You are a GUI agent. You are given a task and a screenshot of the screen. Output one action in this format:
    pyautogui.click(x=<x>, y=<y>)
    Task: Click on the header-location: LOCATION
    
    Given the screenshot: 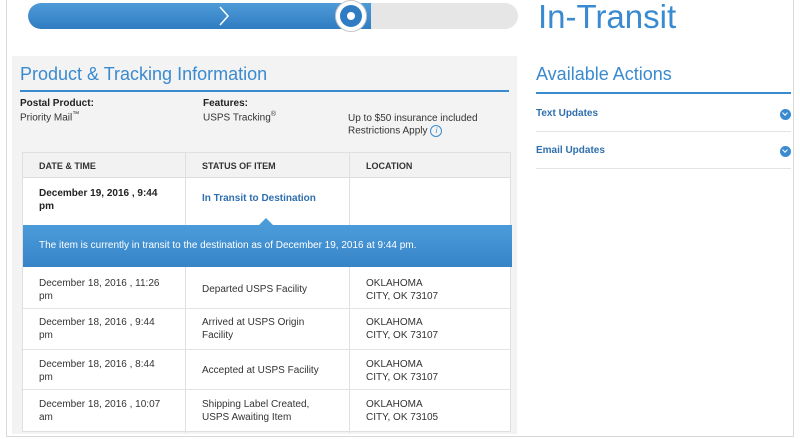 What is the action you would take?
    pyautogui.click(x=389, y=166)
    